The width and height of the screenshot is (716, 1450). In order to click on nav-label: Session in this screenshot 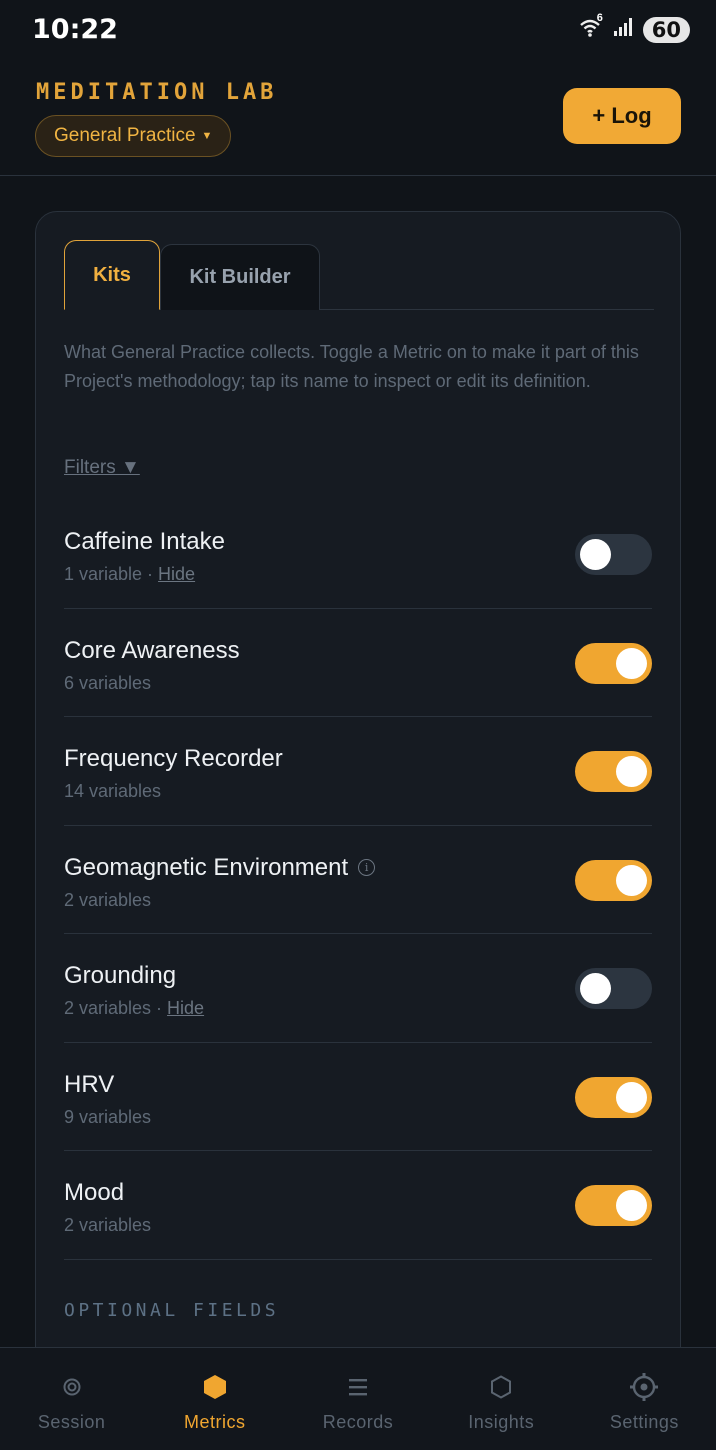, I will do `click(71, 1422)`.